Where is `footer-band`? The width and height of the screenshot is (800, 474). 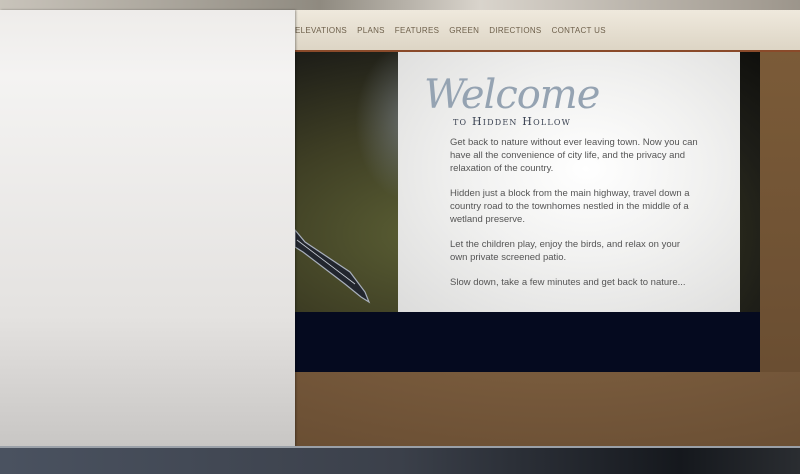 footer-band is located at coordinates (527, 342).